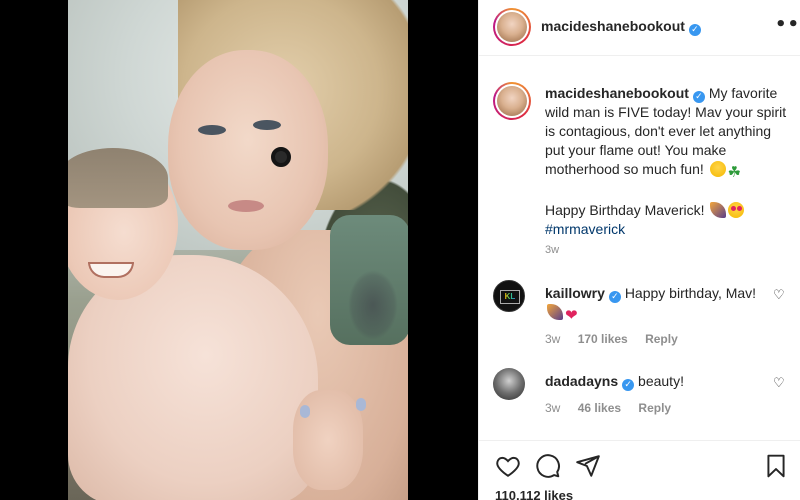  I want to click on commenter-username: kaillowry, so click(575, 293).